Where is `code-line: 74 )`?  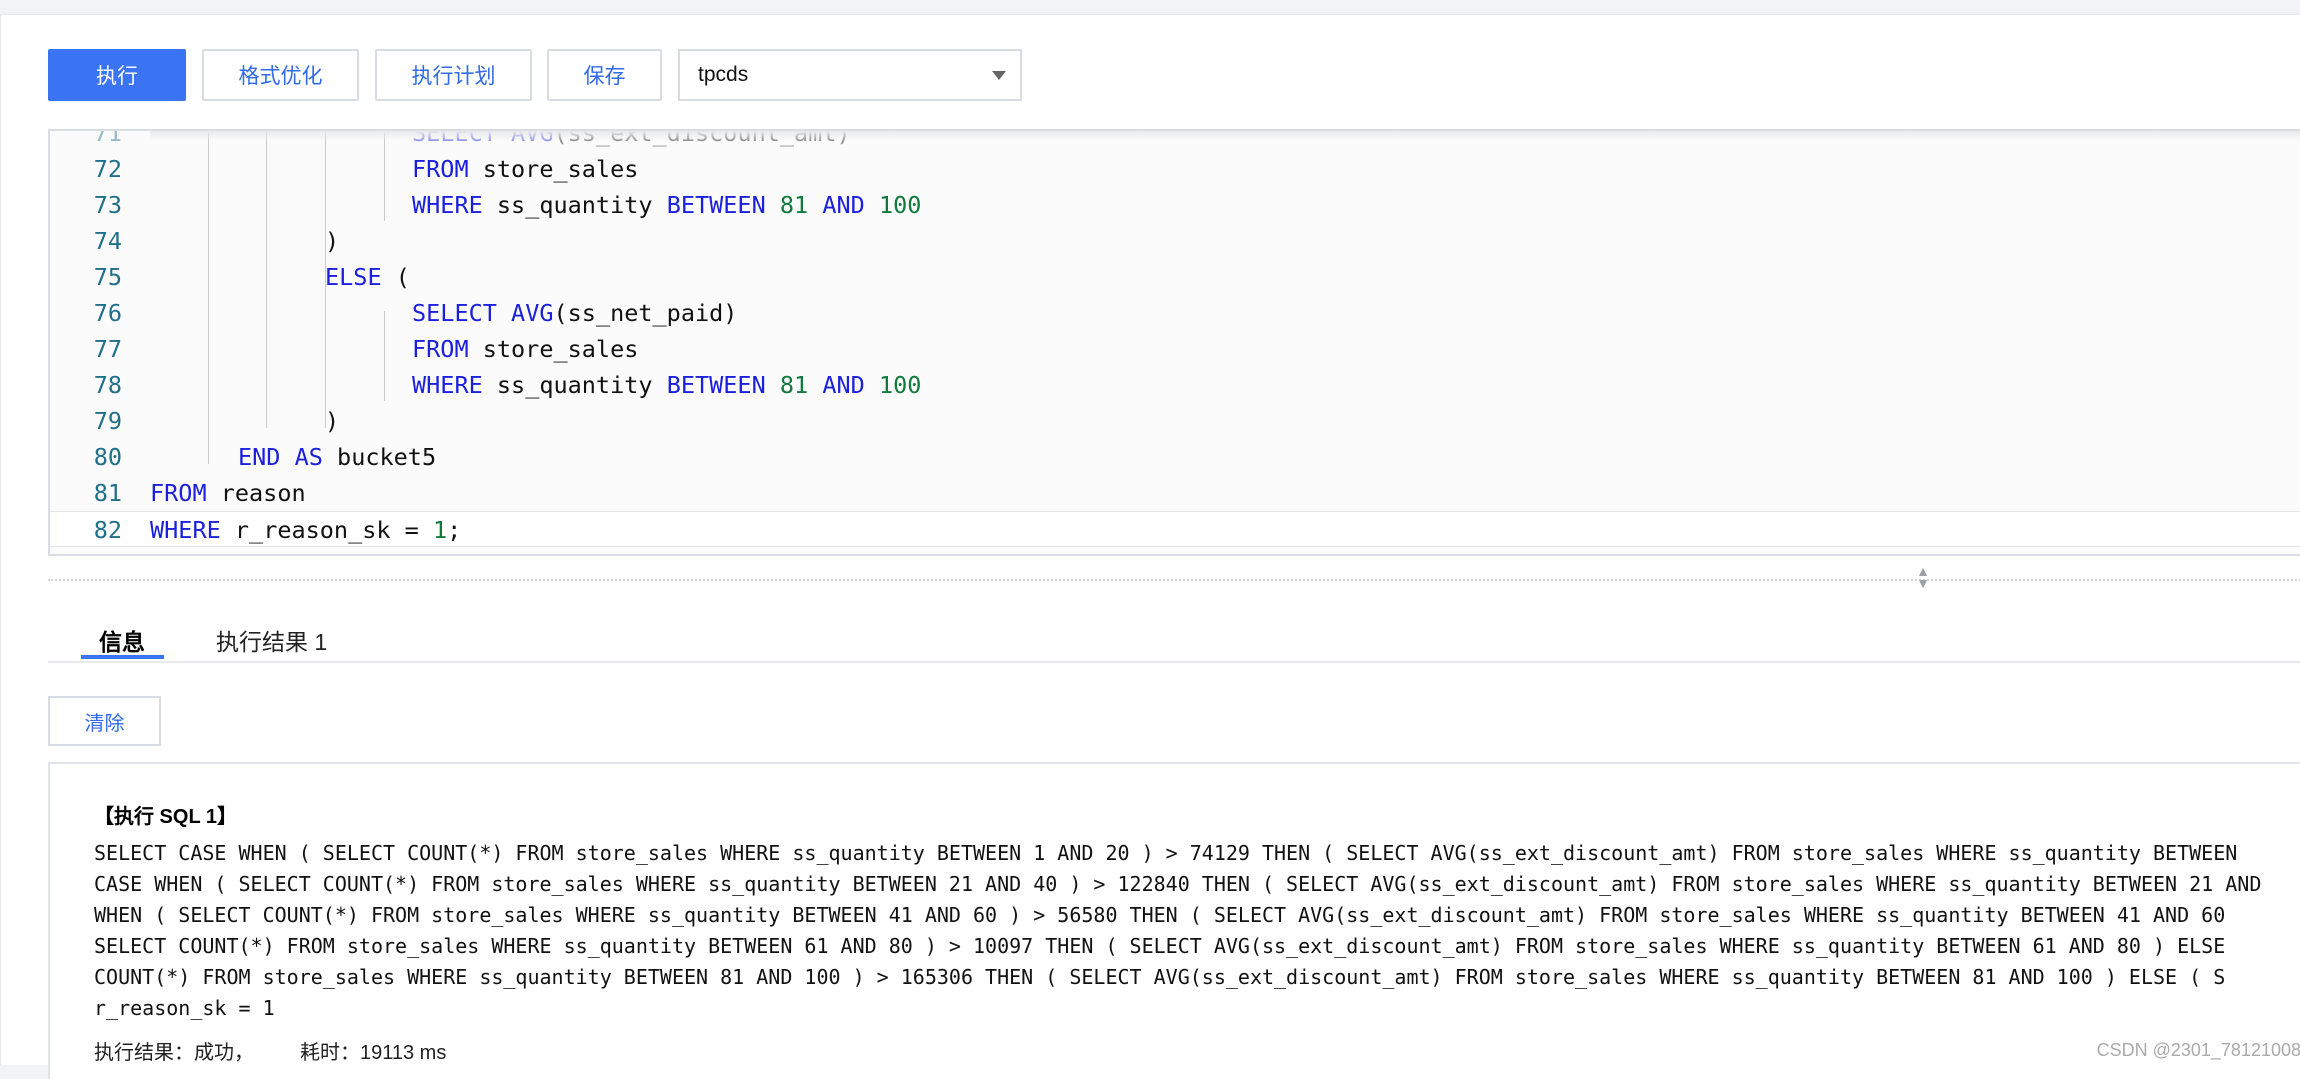 code-line: 74 ) is located at coordinates (1175, 241).